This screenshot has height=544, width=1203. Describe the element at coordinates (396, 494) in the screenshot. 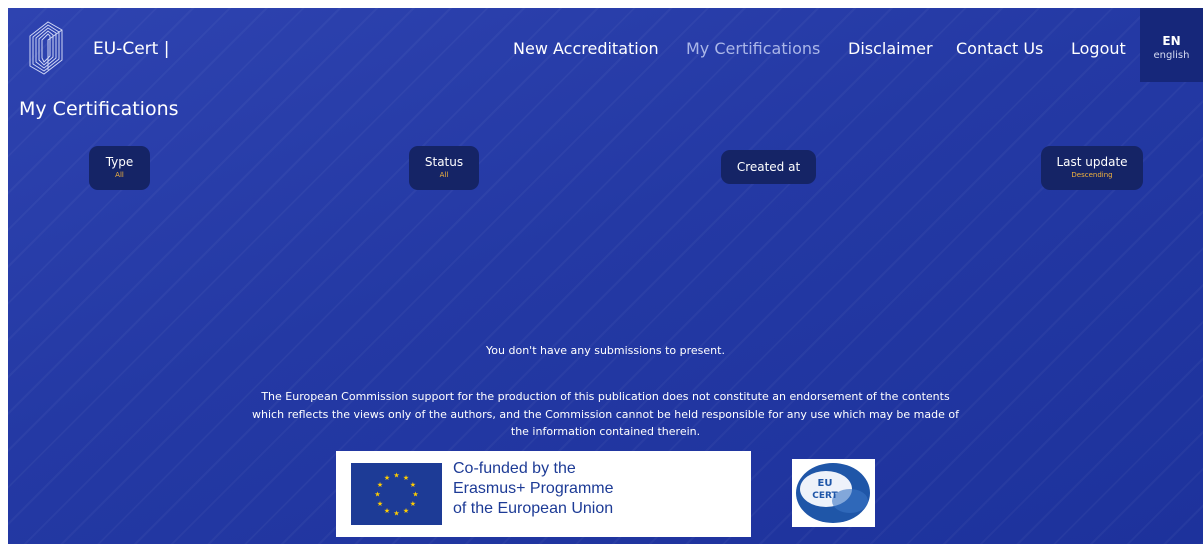

I see `eu-flag-icon: ★ ★★★★★★★★★★★` at that location.